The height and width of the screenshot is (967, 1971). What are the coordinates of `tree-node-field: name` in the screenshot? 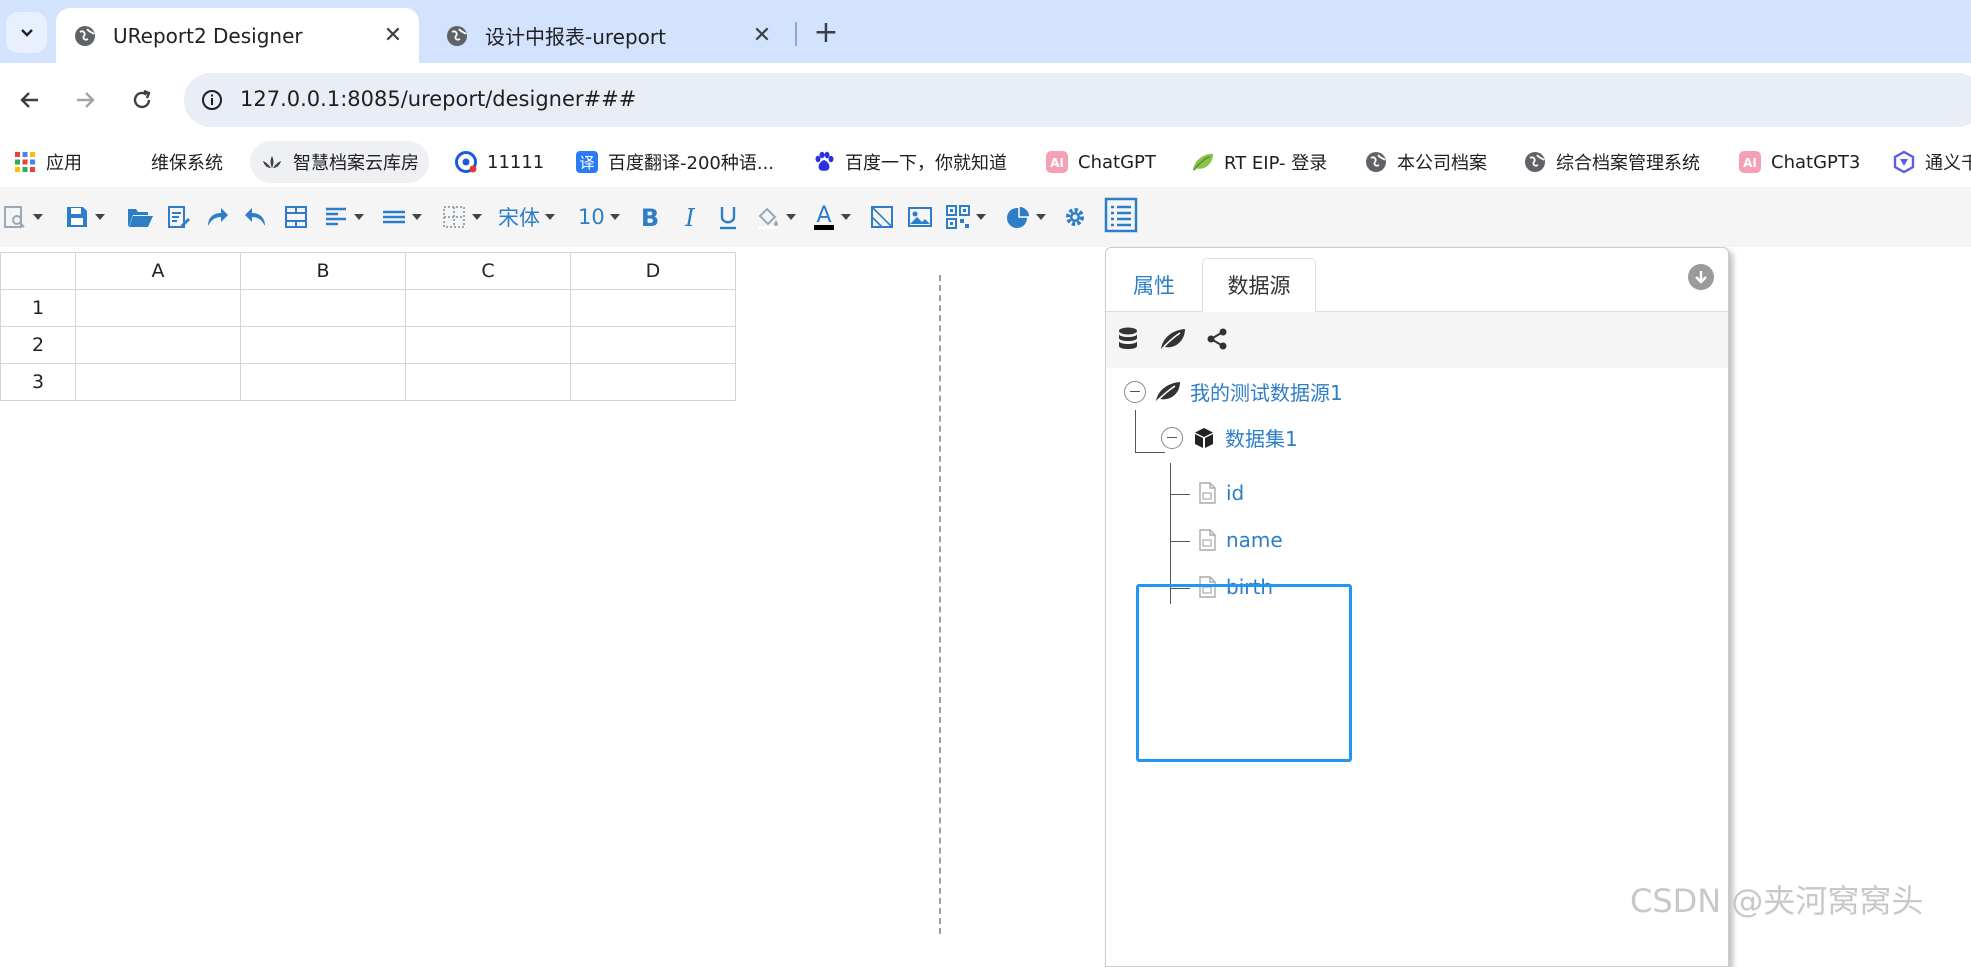 It's located at (1240, 540).